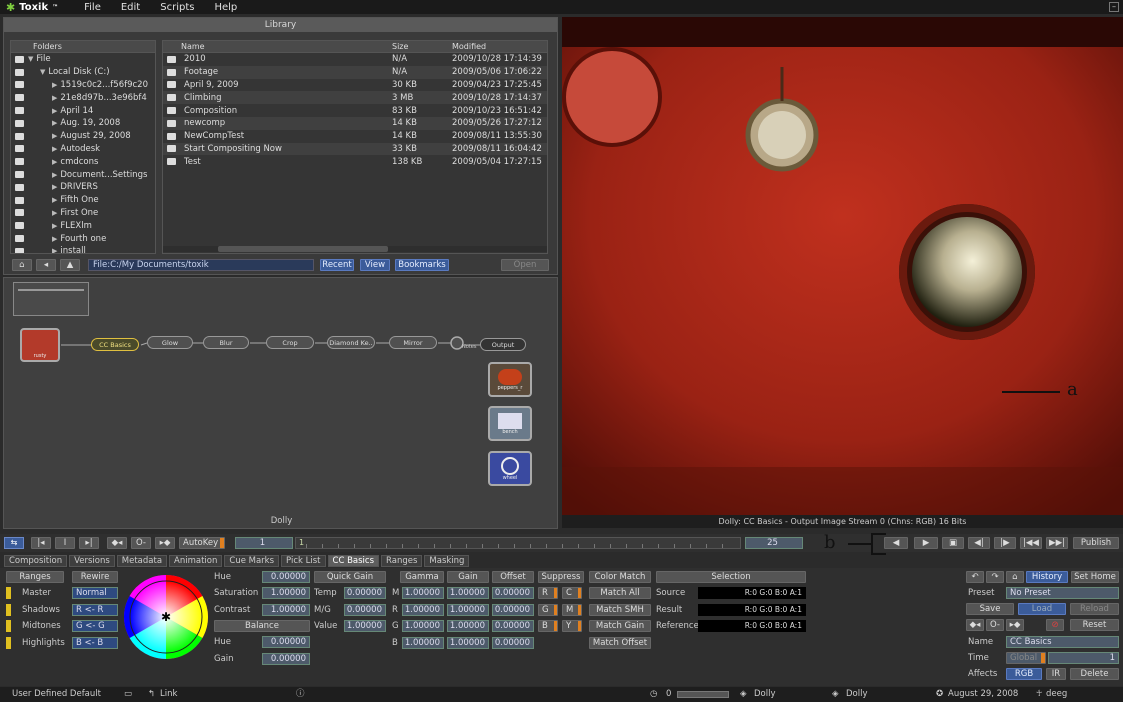  I want to click on ggo-field-0-1: 1.00000, so click(468, 593).